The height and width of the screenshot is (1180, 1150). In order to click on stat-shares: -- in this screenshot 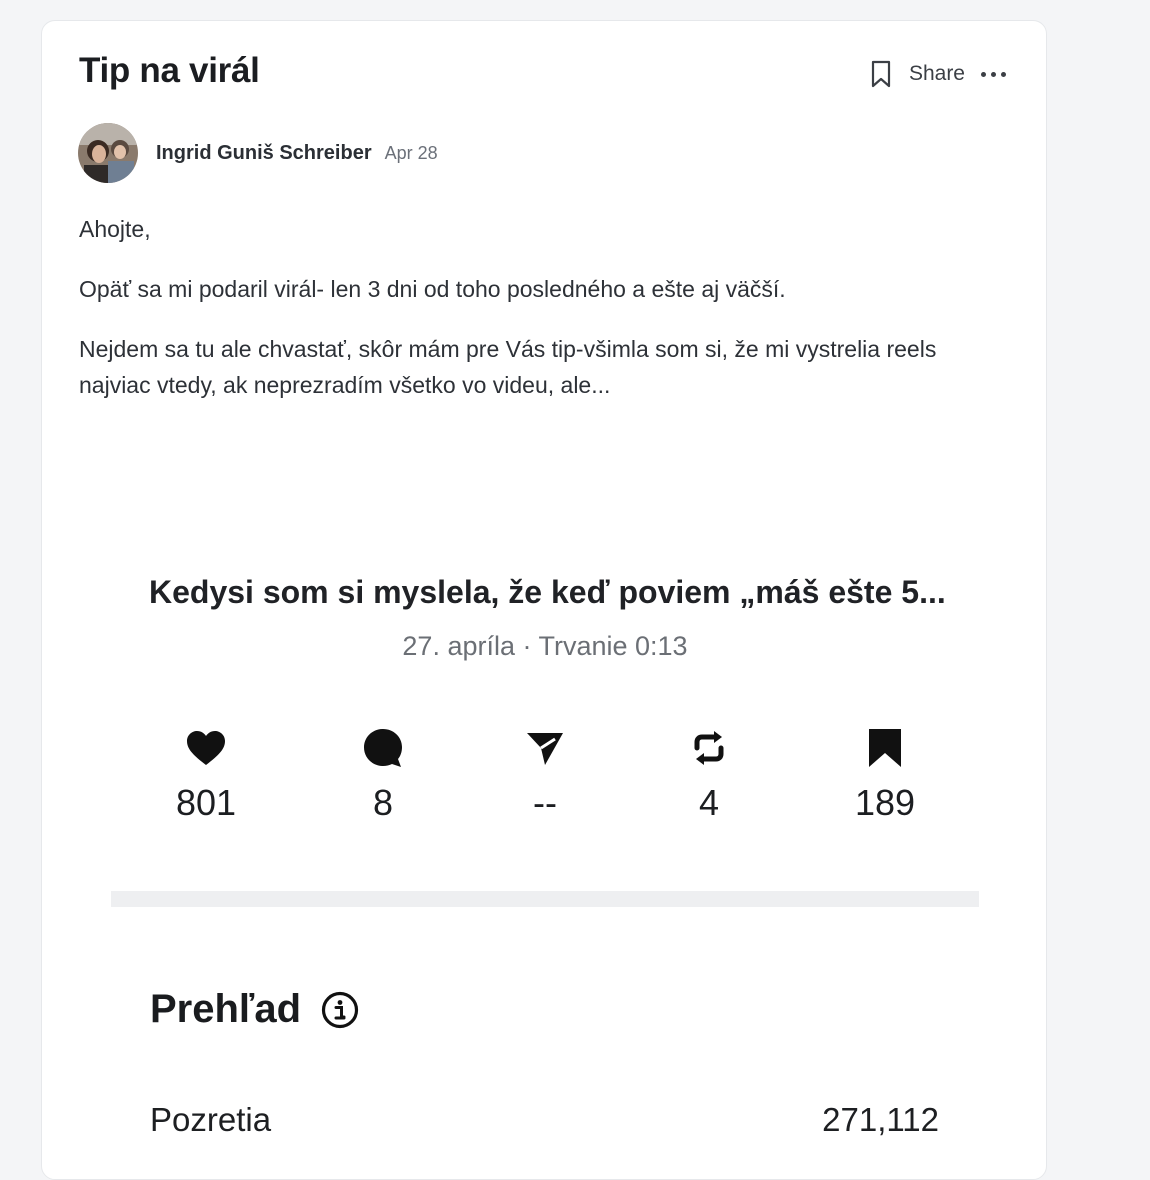, I will do `click(545, 775)`.